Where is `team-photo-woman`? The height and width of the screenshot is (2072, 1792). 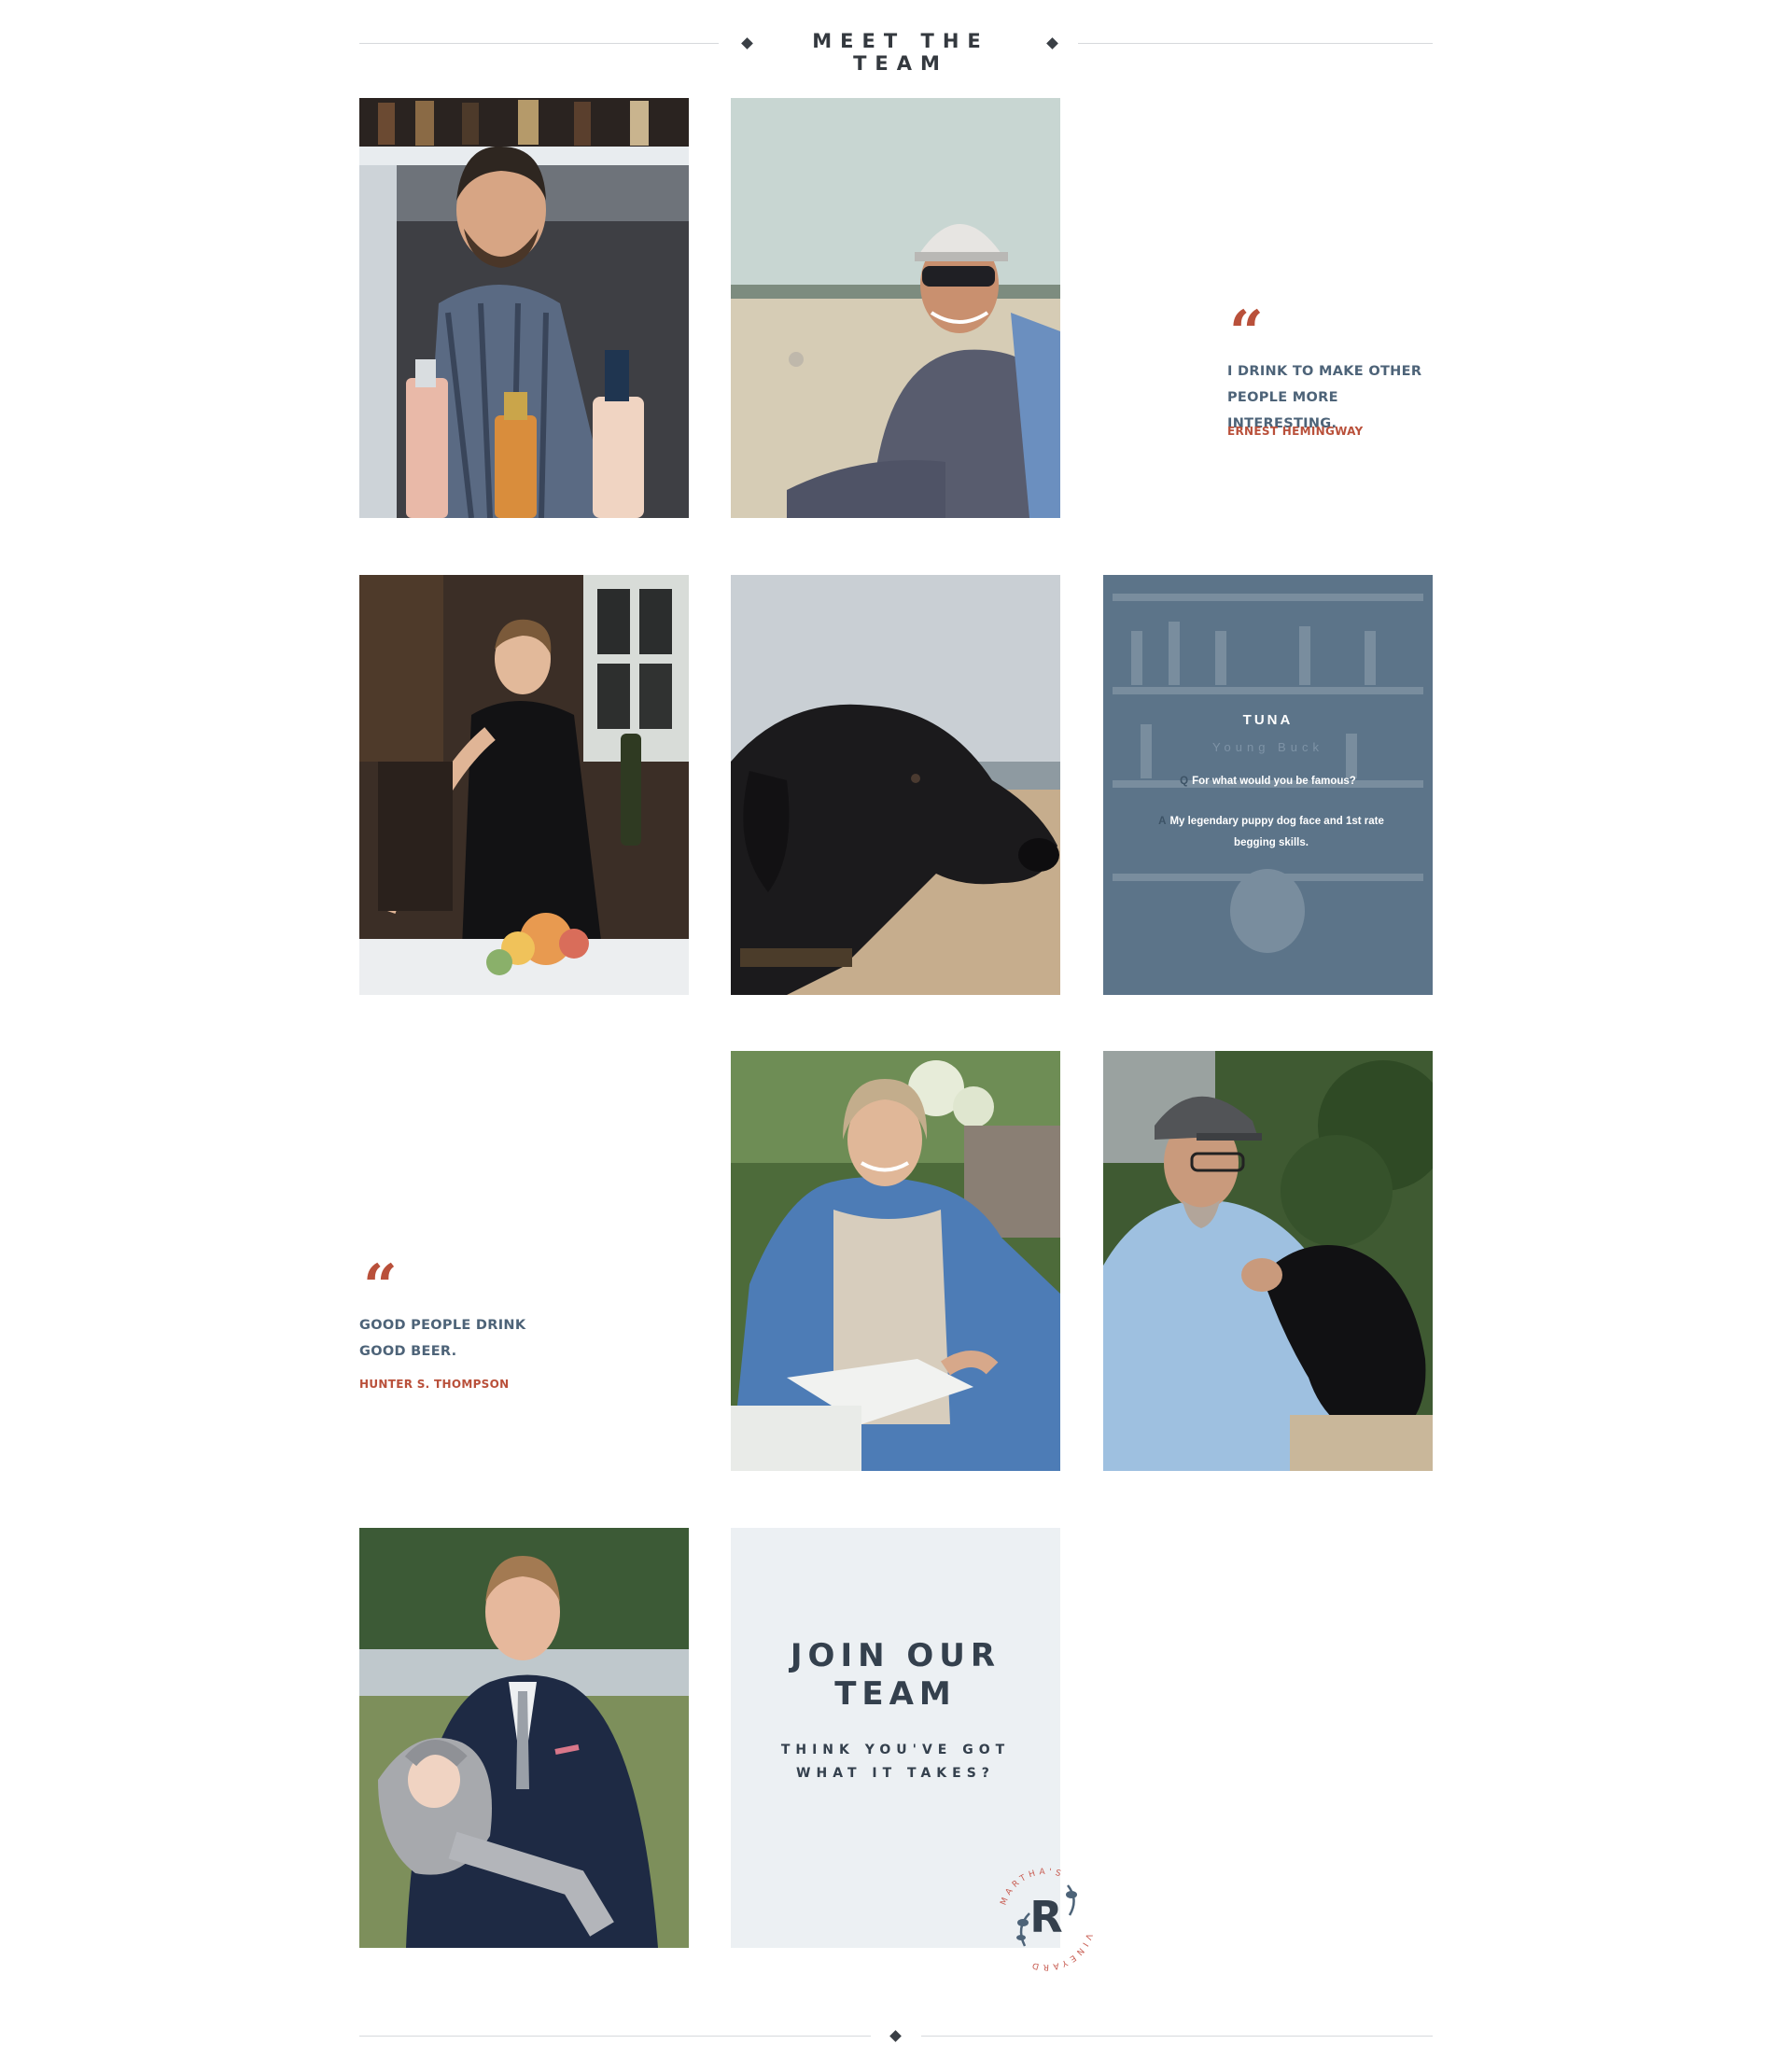 team-photo-woman is located at coordinates (895, 1261).